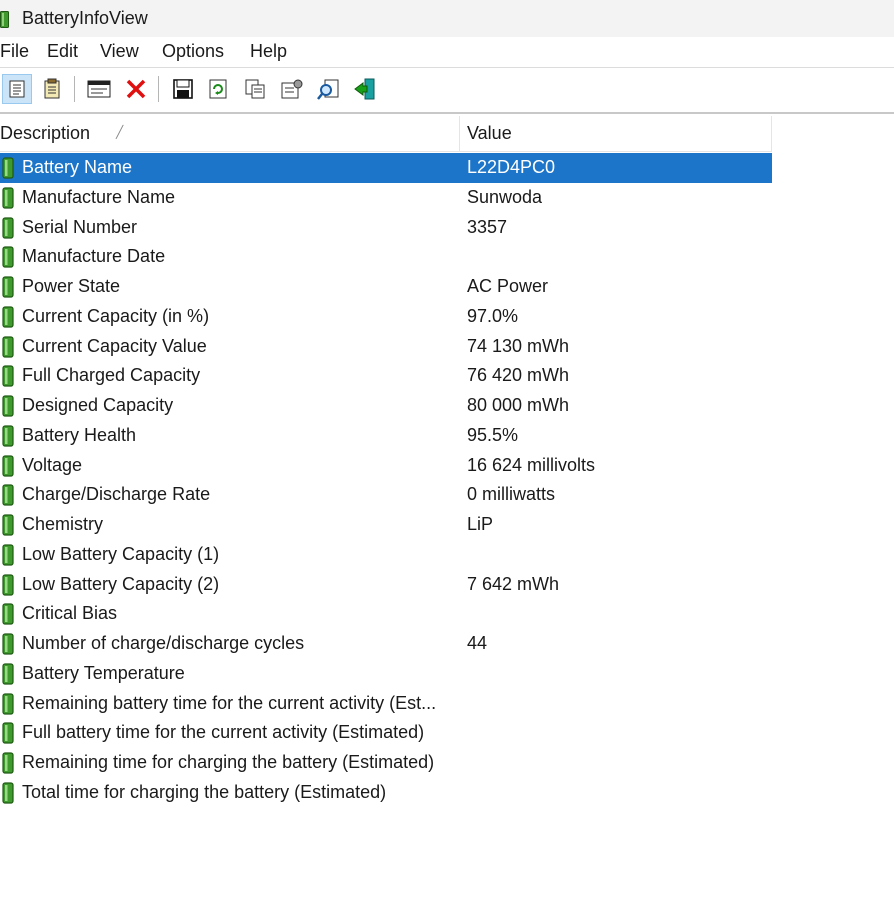 This screenshot has height=900, width=894. I want to click on copy-button, so click(255, 89).